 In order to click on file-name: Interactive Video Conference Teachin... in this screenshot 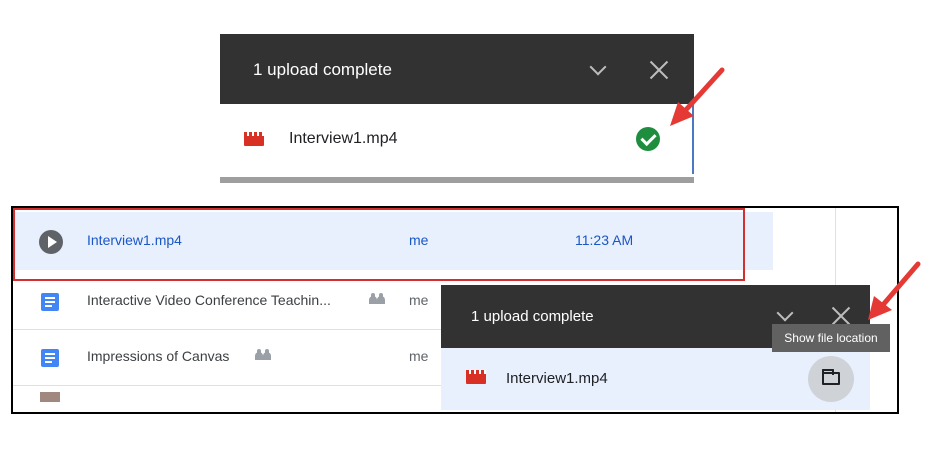, I will do `click(209, 300)`.